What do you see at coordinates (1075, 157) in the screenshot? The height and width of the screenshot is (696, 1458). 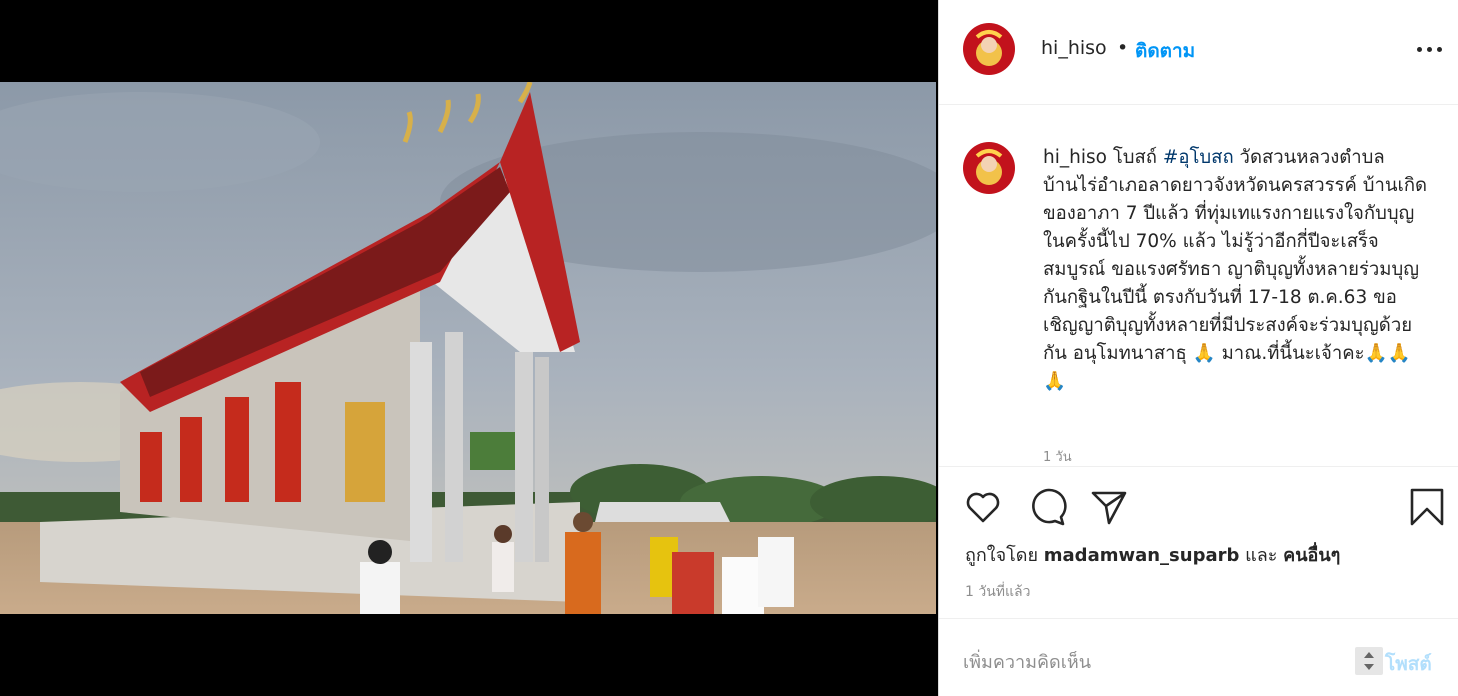 I see `caption-username: hi_hiso` at bounding box center [1075, 157].